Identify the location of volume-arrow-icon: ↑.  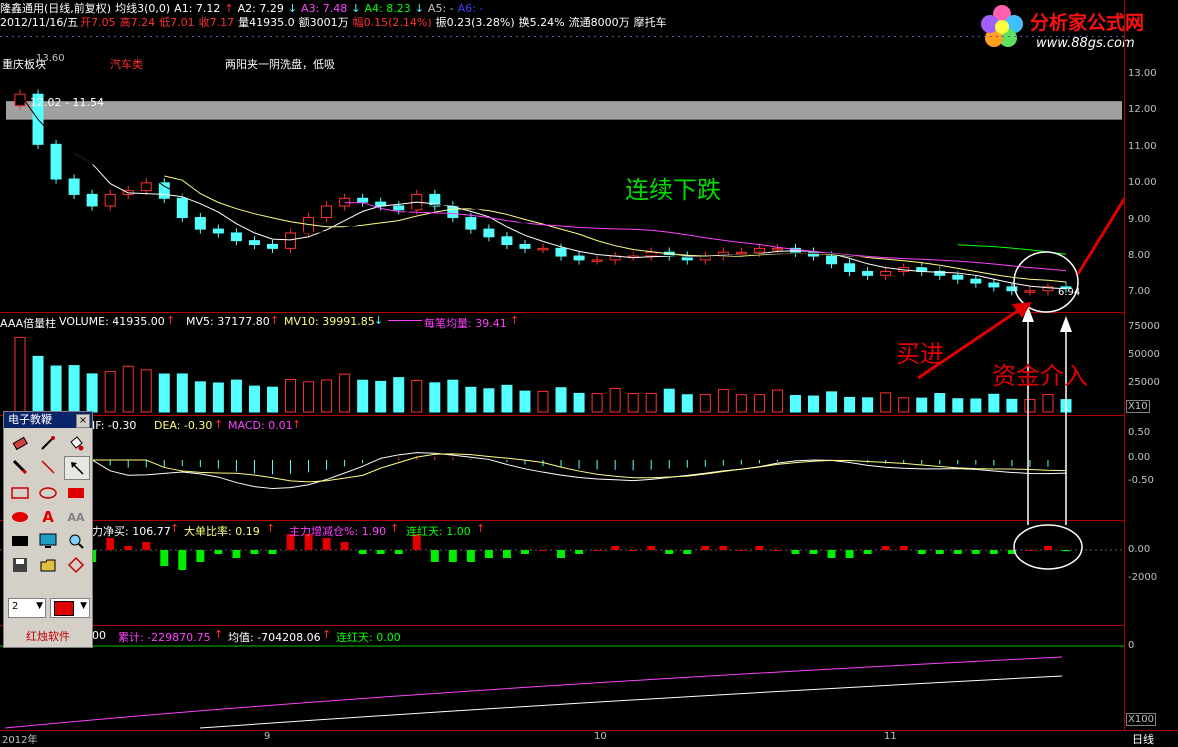
(171, 320).